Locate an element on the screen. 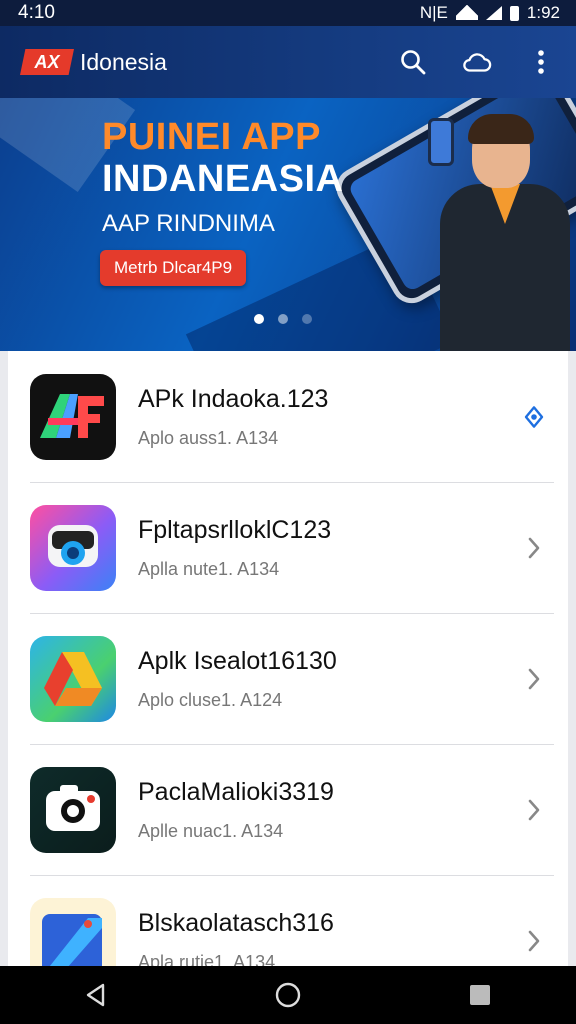 The image size is (576, 1024). notes-icon is located at coordinates (73, 931).